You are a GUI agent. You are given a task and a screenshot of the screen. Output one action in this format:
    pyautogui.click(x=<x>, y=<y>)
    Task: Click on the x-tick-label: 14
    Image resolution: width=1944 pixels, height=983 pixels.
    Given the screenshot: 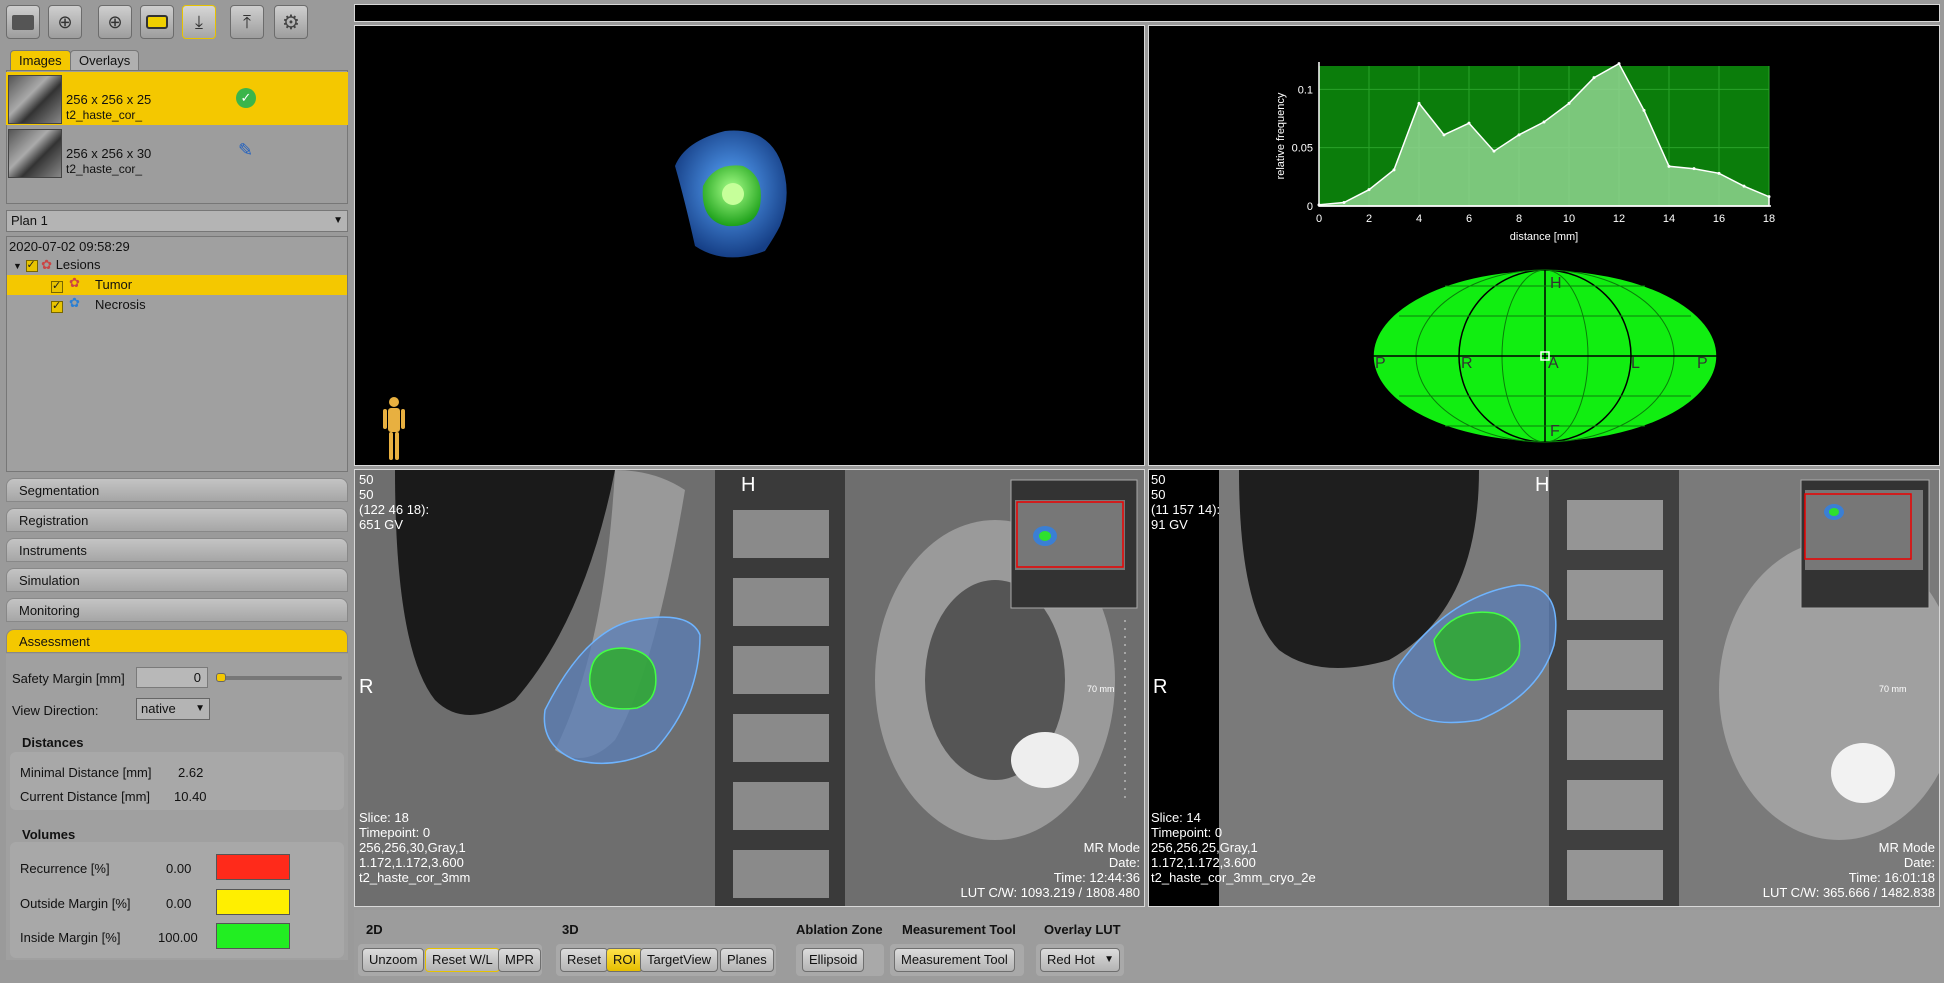 What is the action you would take?
    pyautogui.click(x=1669, y=219)
    